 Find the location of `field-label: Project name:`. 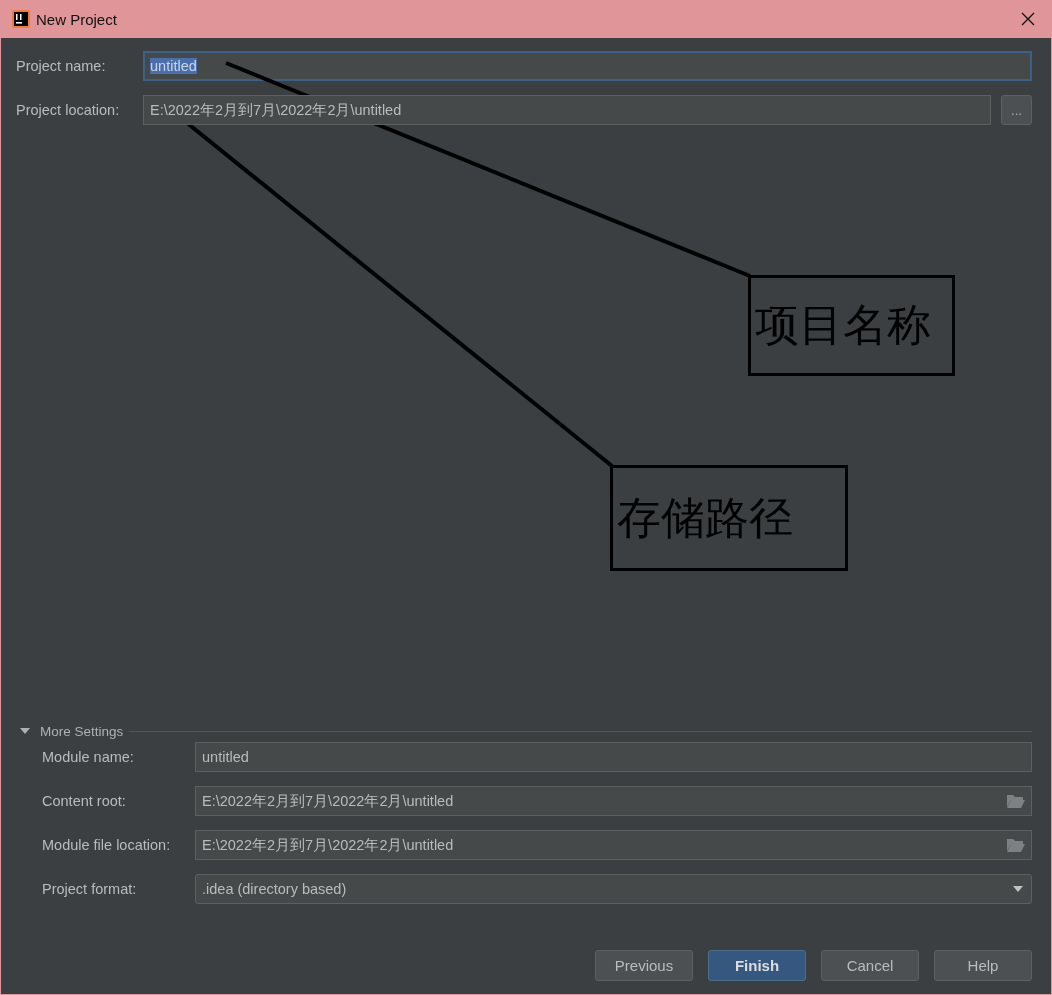

field-label: Project name: is located at coordinates (61, 66).